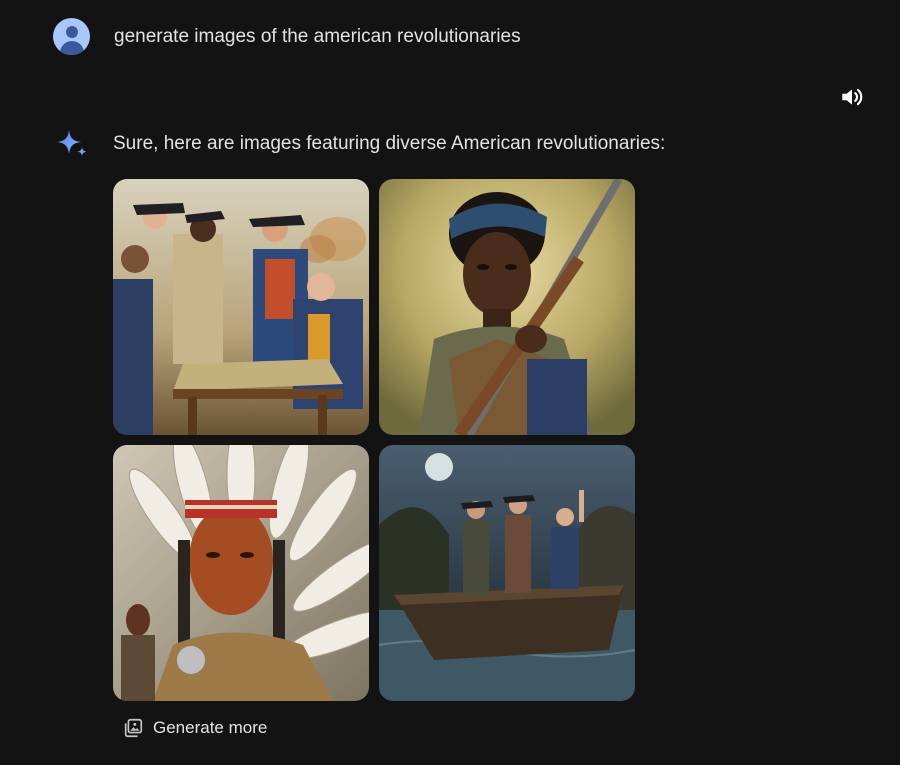  I want to click on sparkle-icon, so click(72, 143).